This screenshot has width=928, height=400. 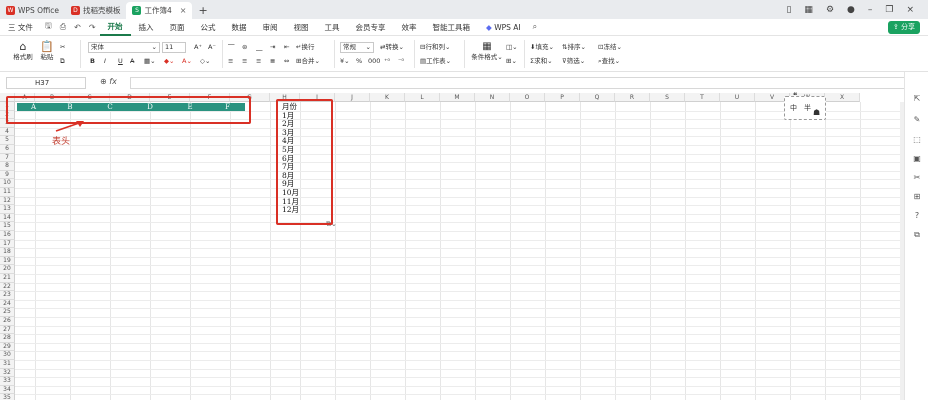 What do you see at coordinates (305, 47) in the screenshot?
I see `wrap-button: ↵换行` at bounding box center [305, 47].